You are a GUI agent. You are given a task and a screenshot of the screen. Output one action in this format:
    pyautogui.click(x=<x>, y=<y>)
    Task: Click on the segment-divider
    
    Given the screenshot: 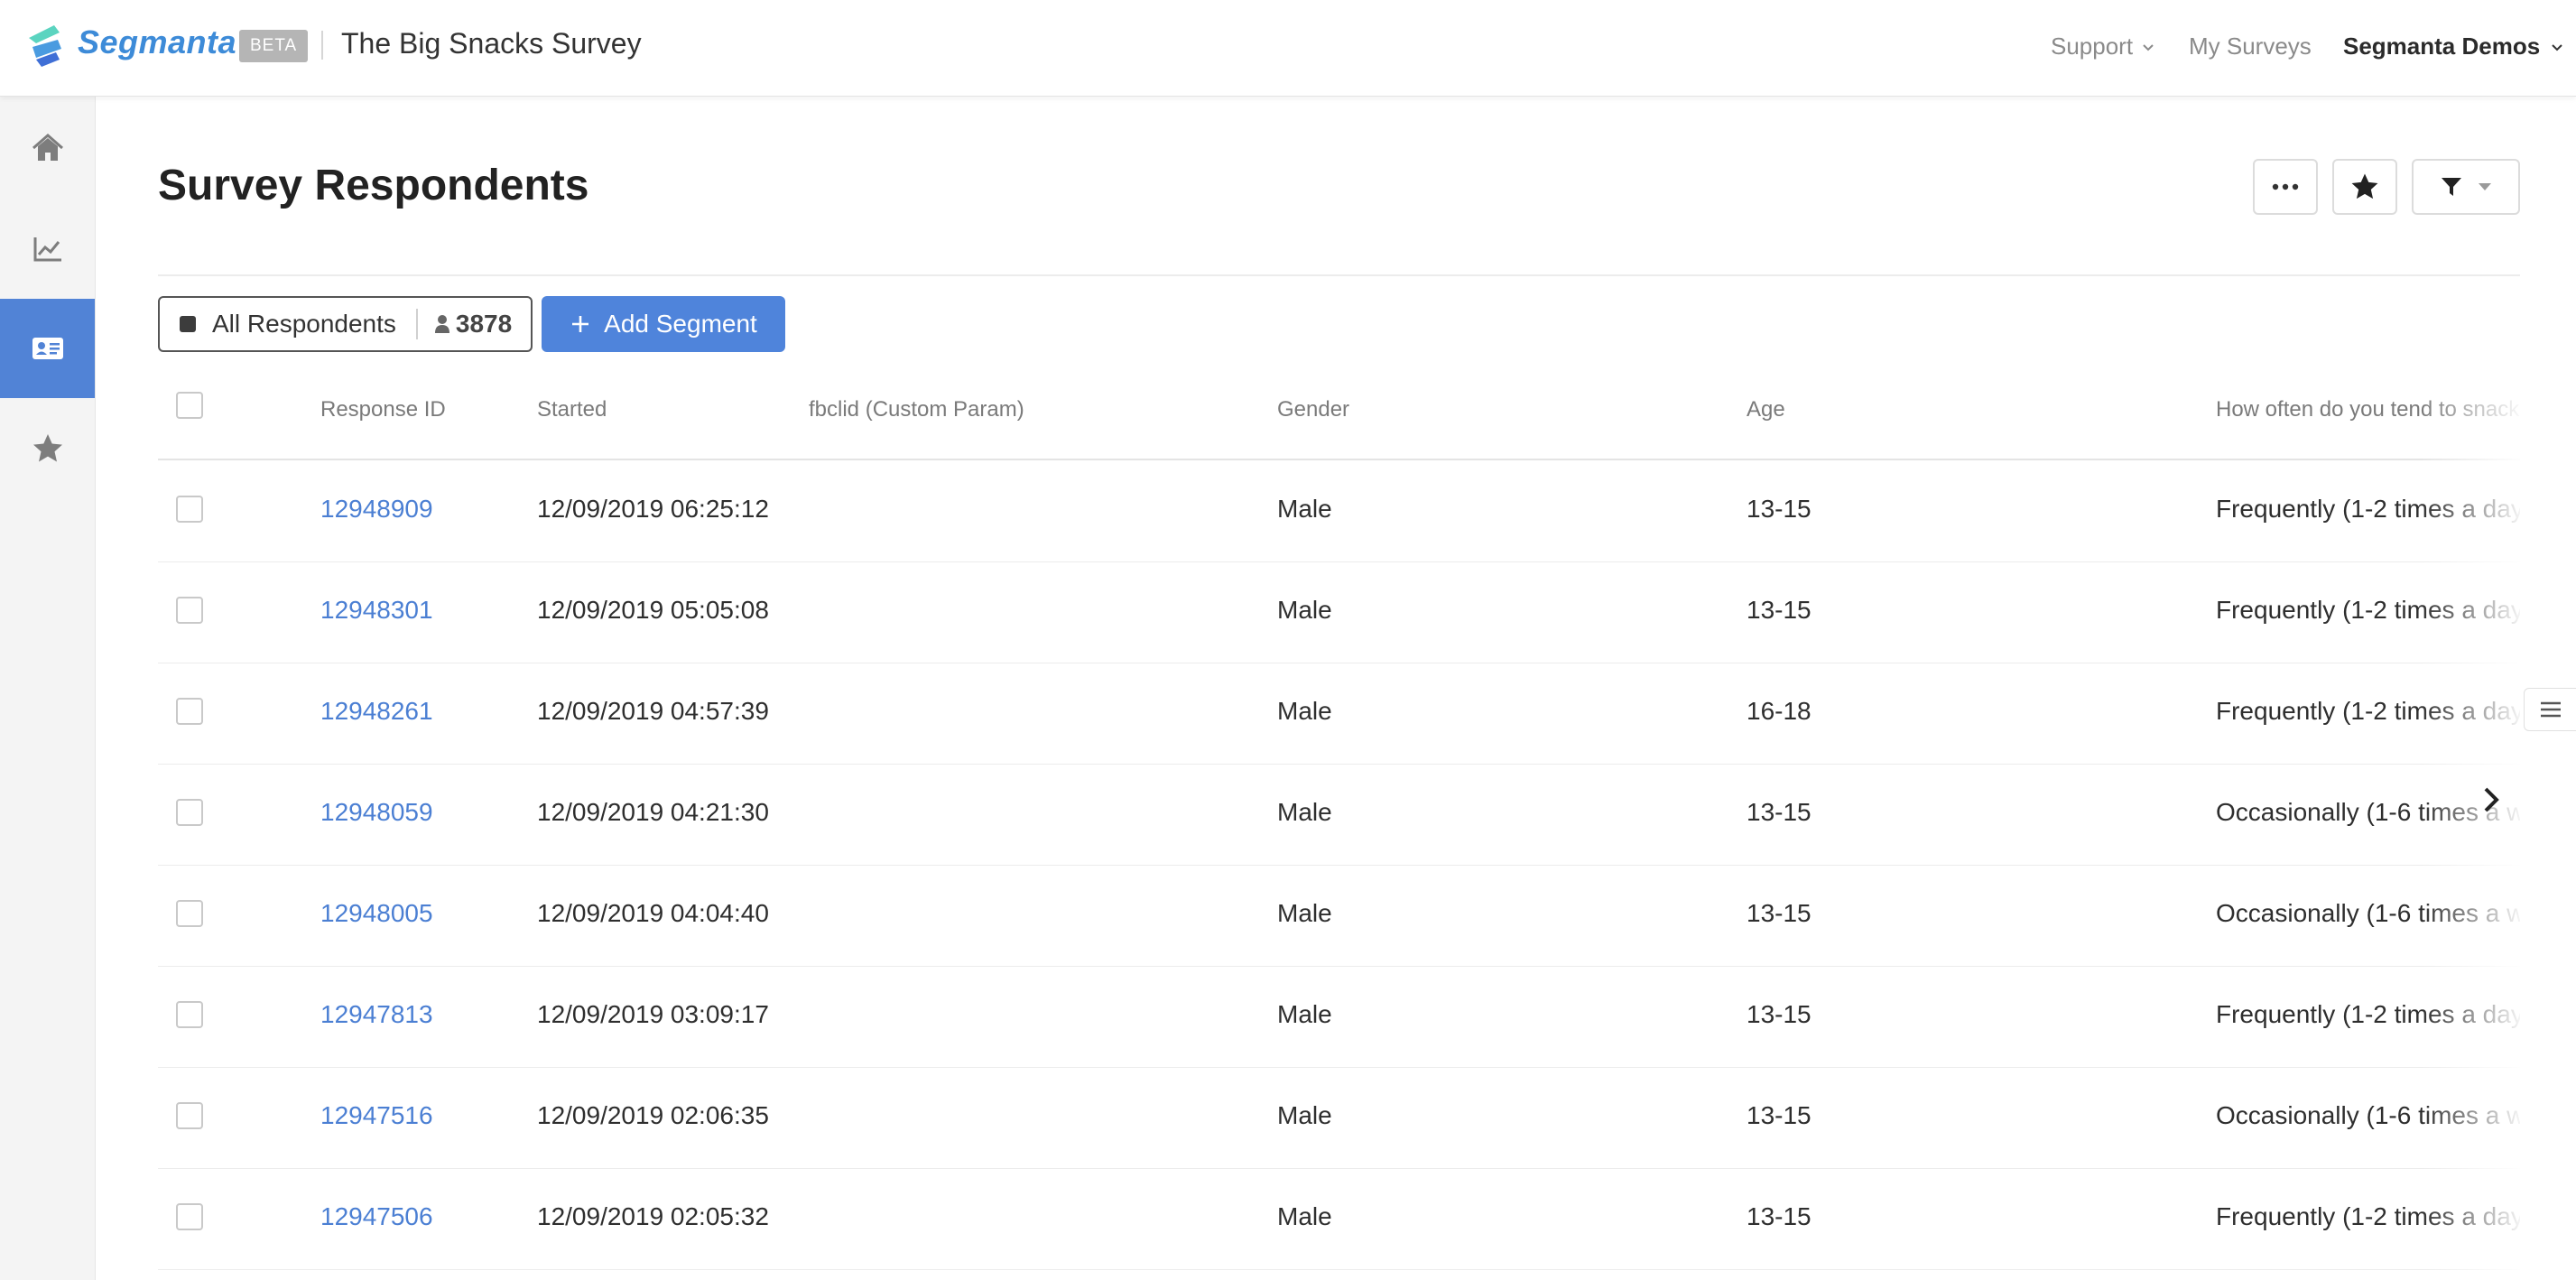 What is the action you would take?
    pyautogui.click(x=417, y=324)
    